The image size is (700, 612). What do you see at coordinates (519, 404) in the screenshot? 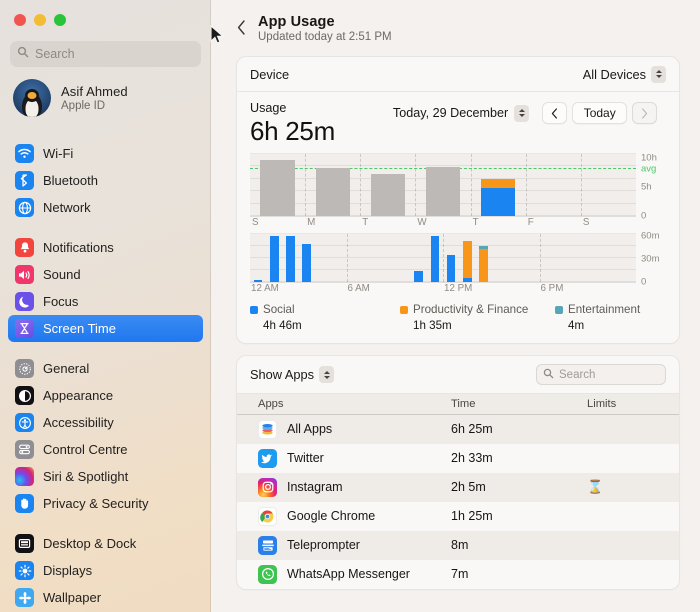
I see `column-header-time: Time` at bounding box center [519, 404].